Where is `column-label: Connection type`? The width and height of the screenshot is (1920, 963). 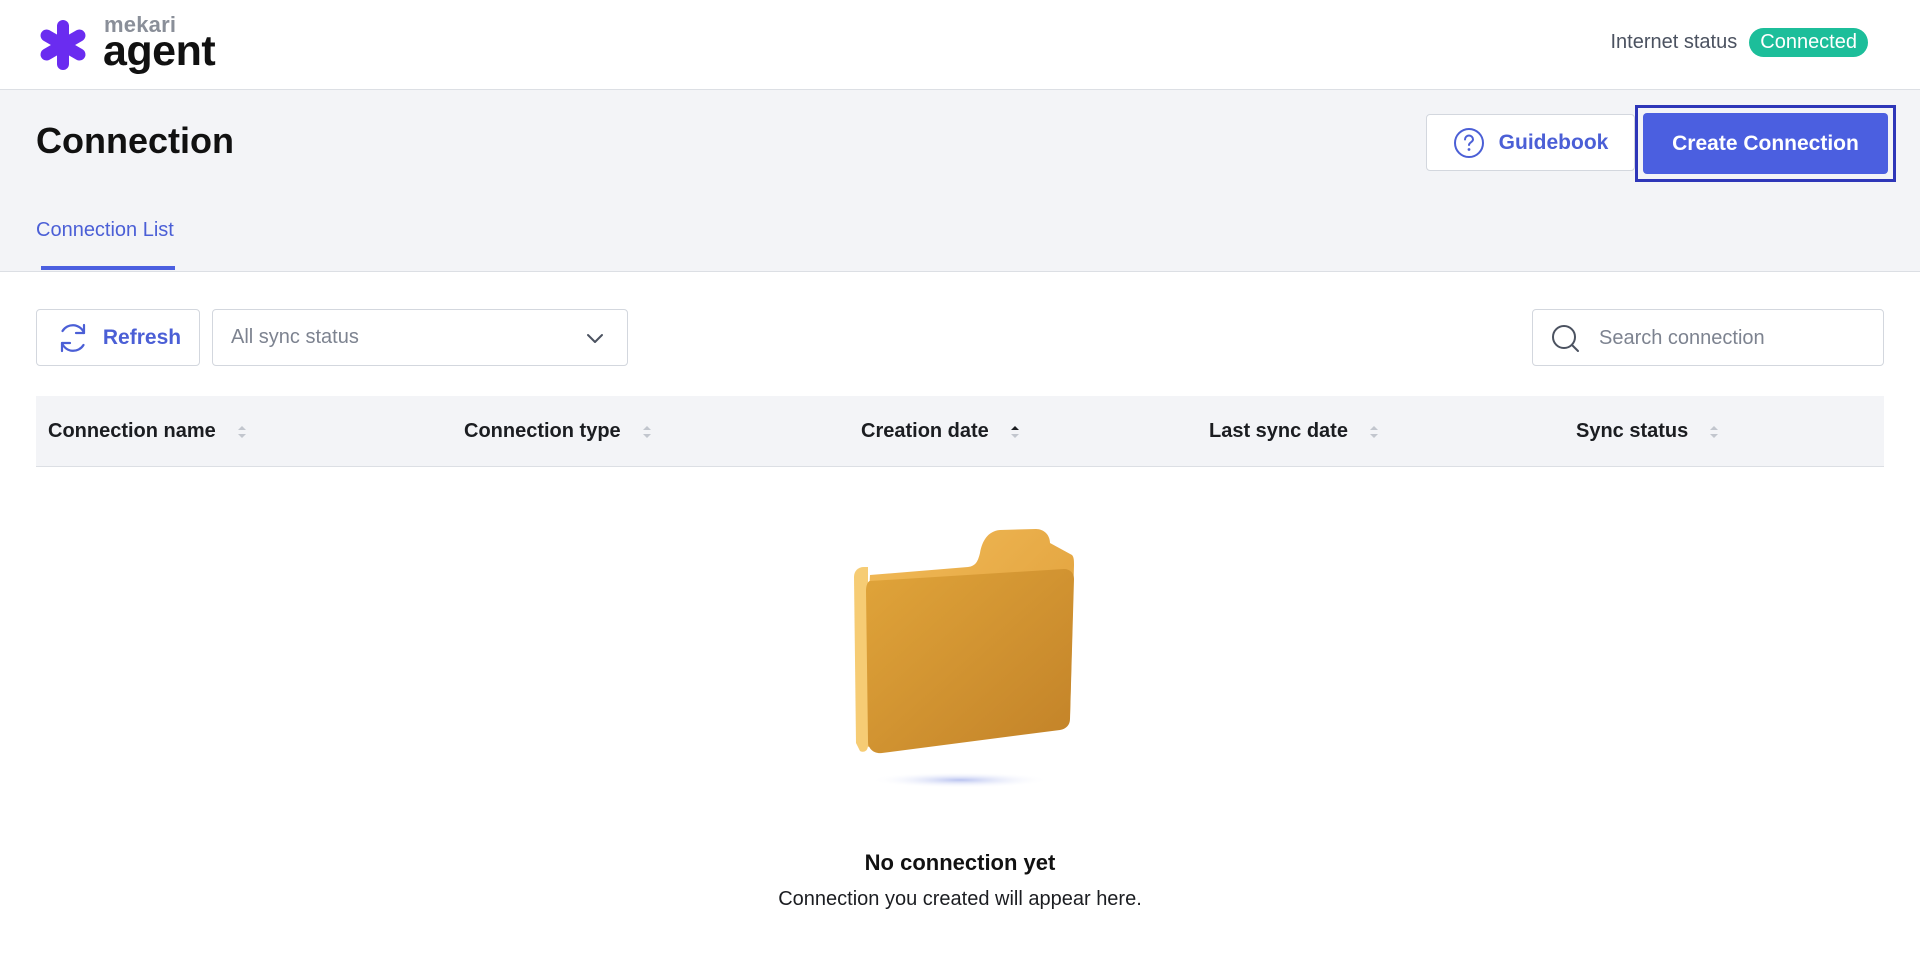
column-label: Connection type is located at coordinates (542, 431).